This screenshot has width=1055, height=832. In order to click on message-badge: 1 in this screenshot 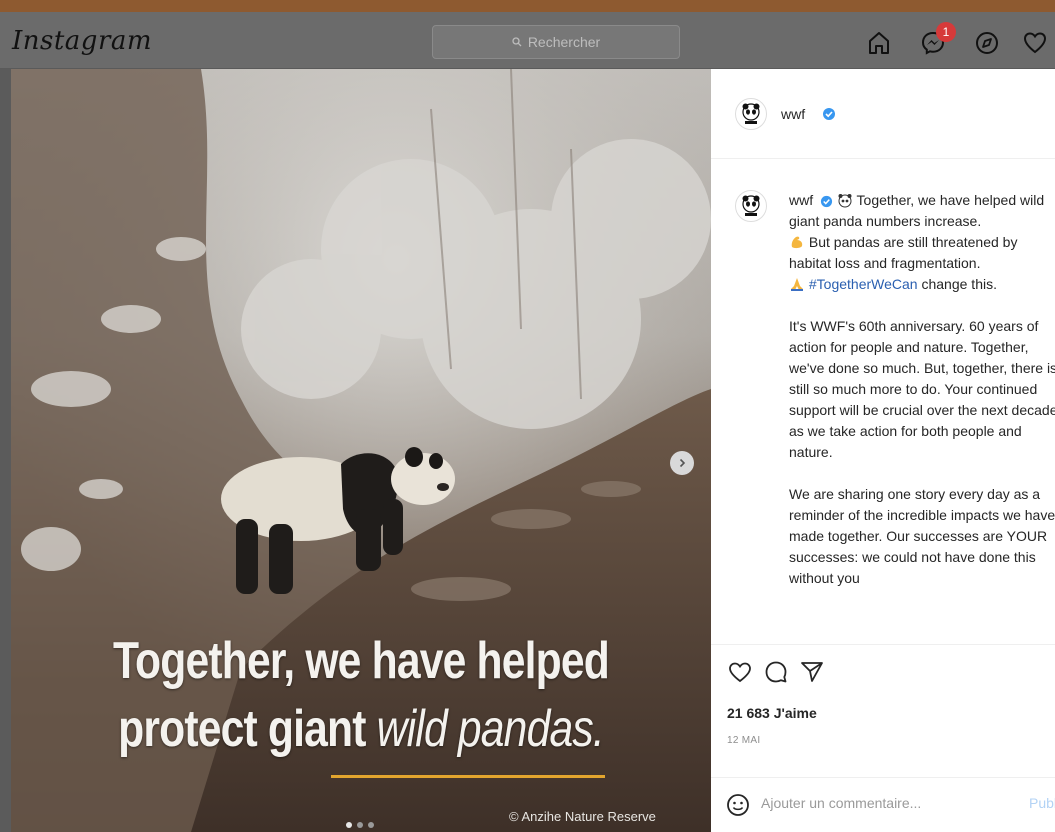, I will do `click(946, 32)`.